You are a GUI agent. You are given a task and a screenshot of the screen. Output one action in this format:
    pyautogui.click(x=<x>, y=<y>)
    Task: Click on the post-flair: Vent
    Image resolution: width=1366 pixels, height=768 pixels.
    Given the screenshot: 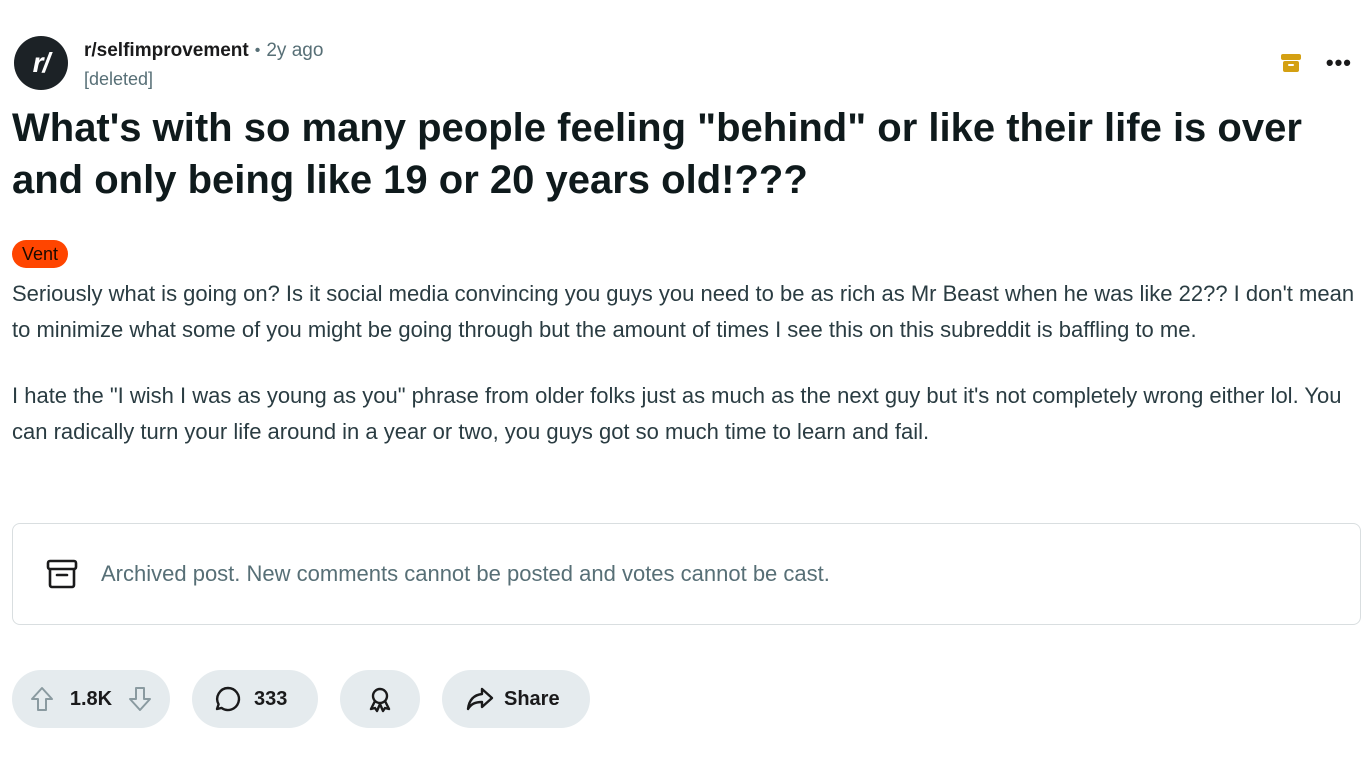 What is the action you would take?
    pyautogui.click(x=40, y=254)
    